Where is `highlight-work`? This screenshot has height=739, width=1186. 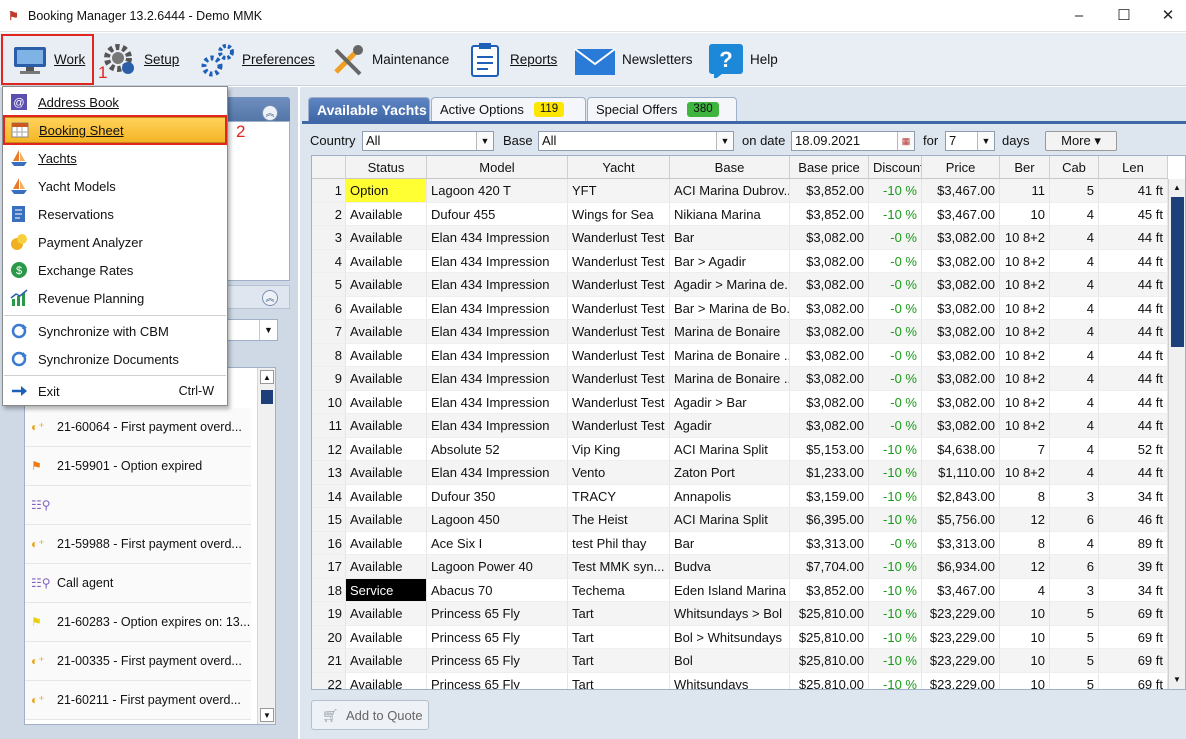
highlight-work is located at coordinates (47, 59).